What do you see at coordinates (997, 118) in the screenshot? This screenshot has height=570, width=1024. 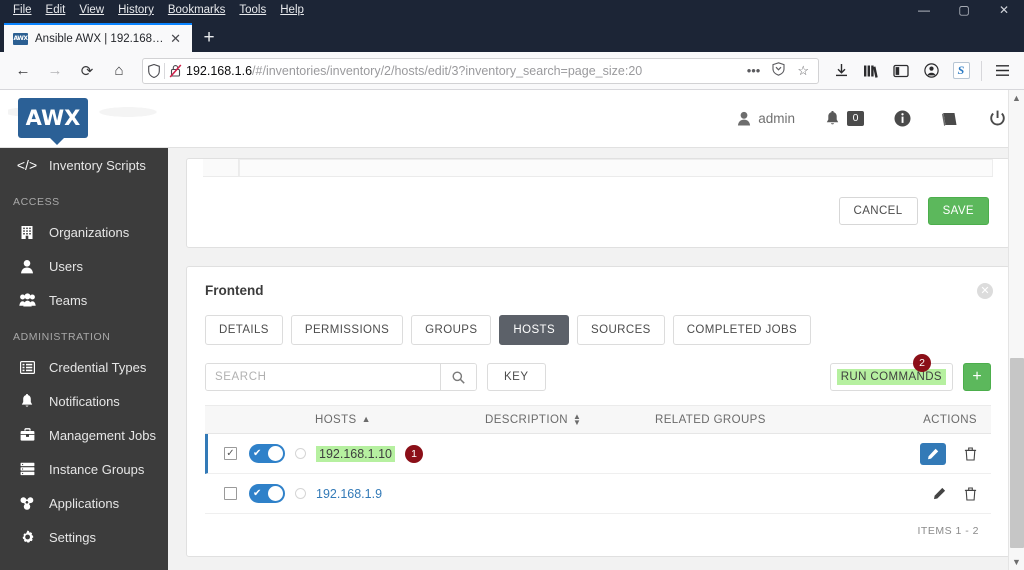 I see `header-logout` at bounding box center [997, 118].